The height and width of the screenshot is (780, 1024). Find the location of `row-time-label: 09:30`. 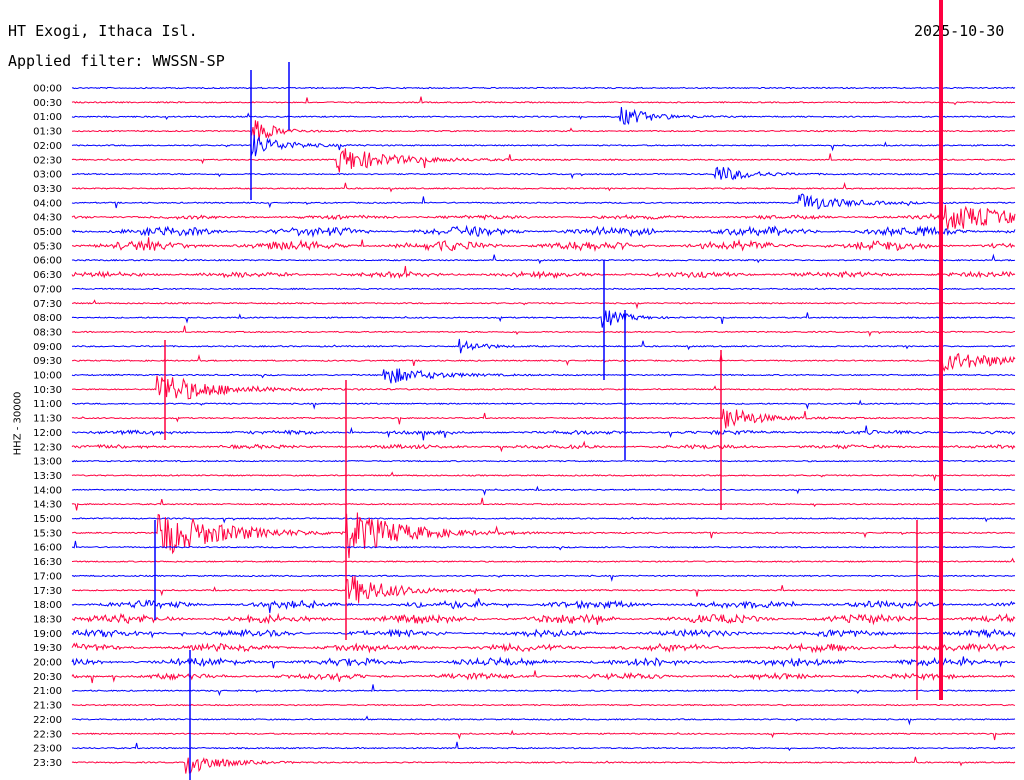

row-time-label: 09:30 is located at coordinates (47, 361).